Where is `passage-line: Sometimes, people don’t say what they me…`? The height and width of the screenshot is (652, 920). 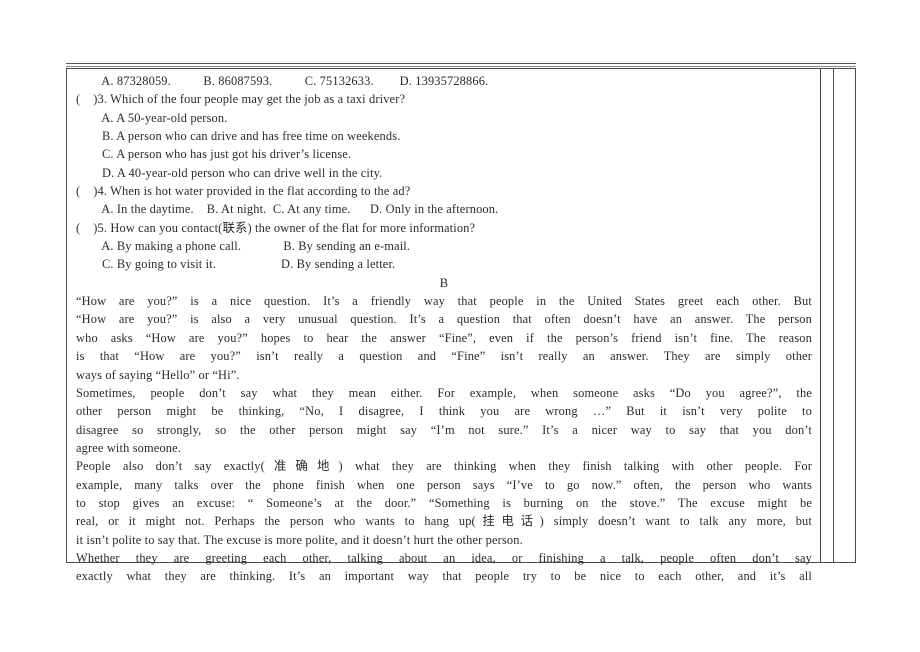
passage-line: Sometimes, people don’t say what they me… is located at coordinates (444, 392).